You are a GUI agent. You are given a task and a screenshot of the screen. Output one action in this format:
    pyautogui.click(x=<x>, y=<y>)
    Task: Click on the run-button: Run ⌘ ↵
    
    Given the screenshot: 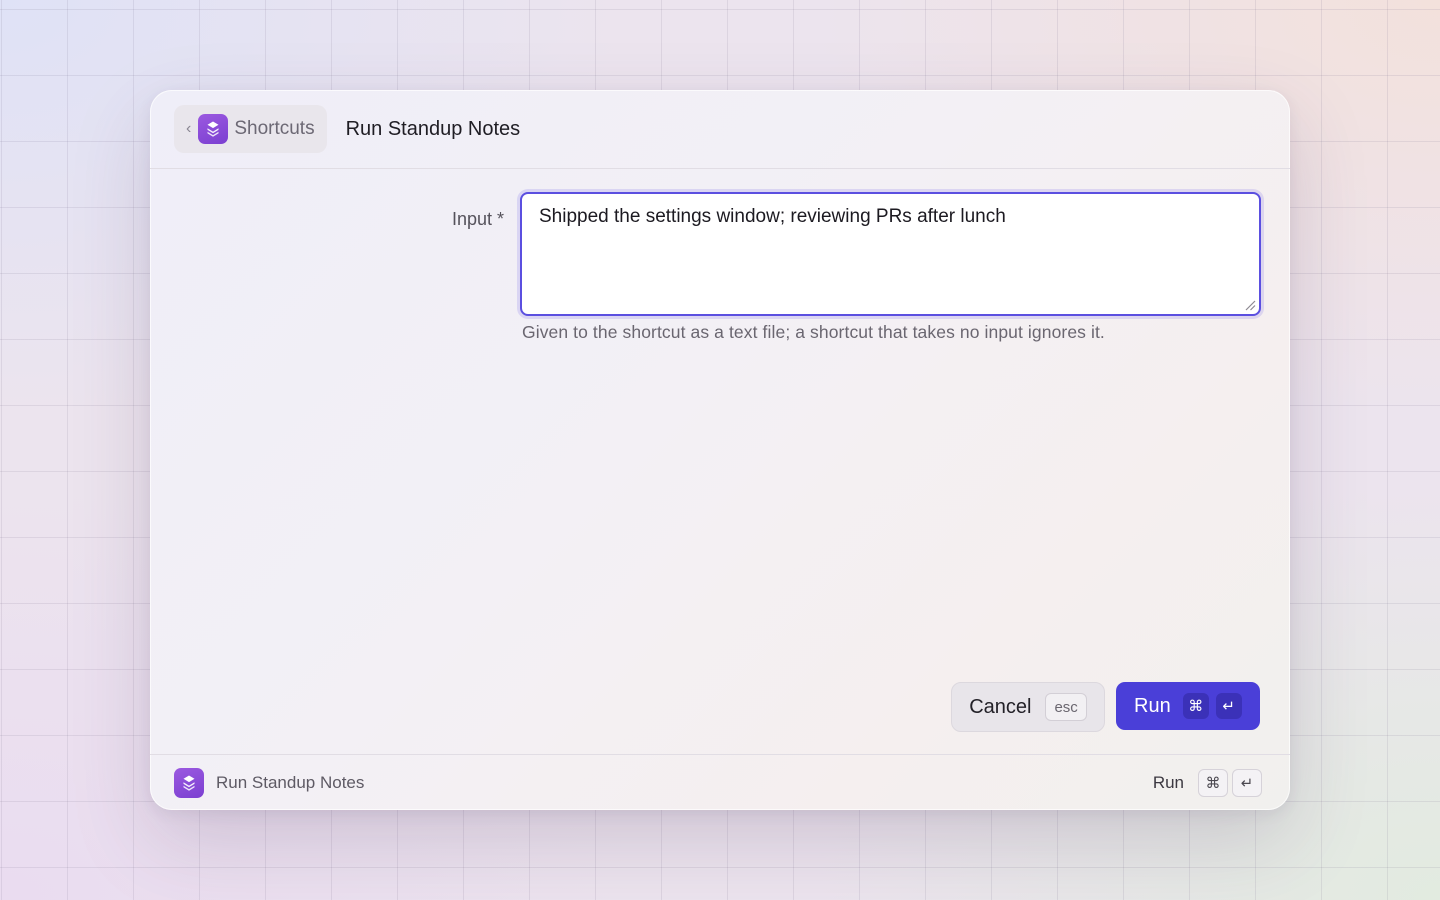 What is the action you would take?
    pyautogui.click(x=1188, y=706)
    